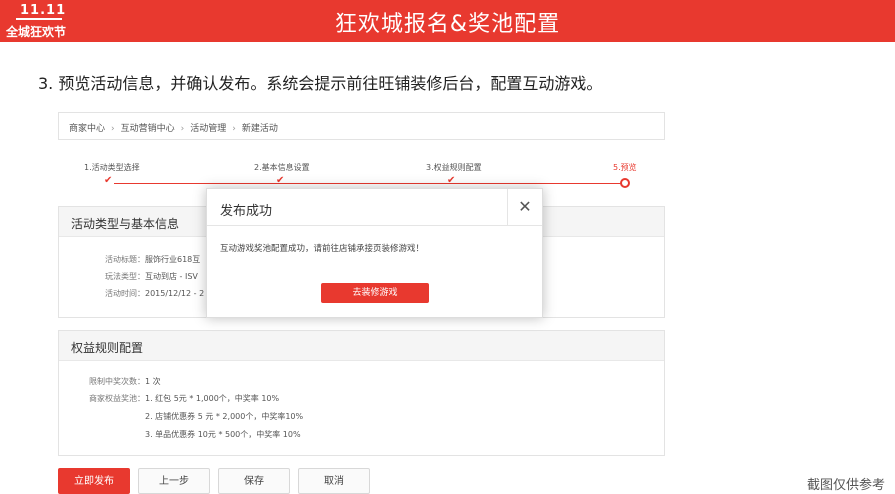 The width and height of the screenshot is (895, 494). Describe the element at coordinates (322, 249) in the screenshot. I see `dialog-message: 互动游戏奖池配置成功，请前往店铺承接页装修游戏！` at that location.